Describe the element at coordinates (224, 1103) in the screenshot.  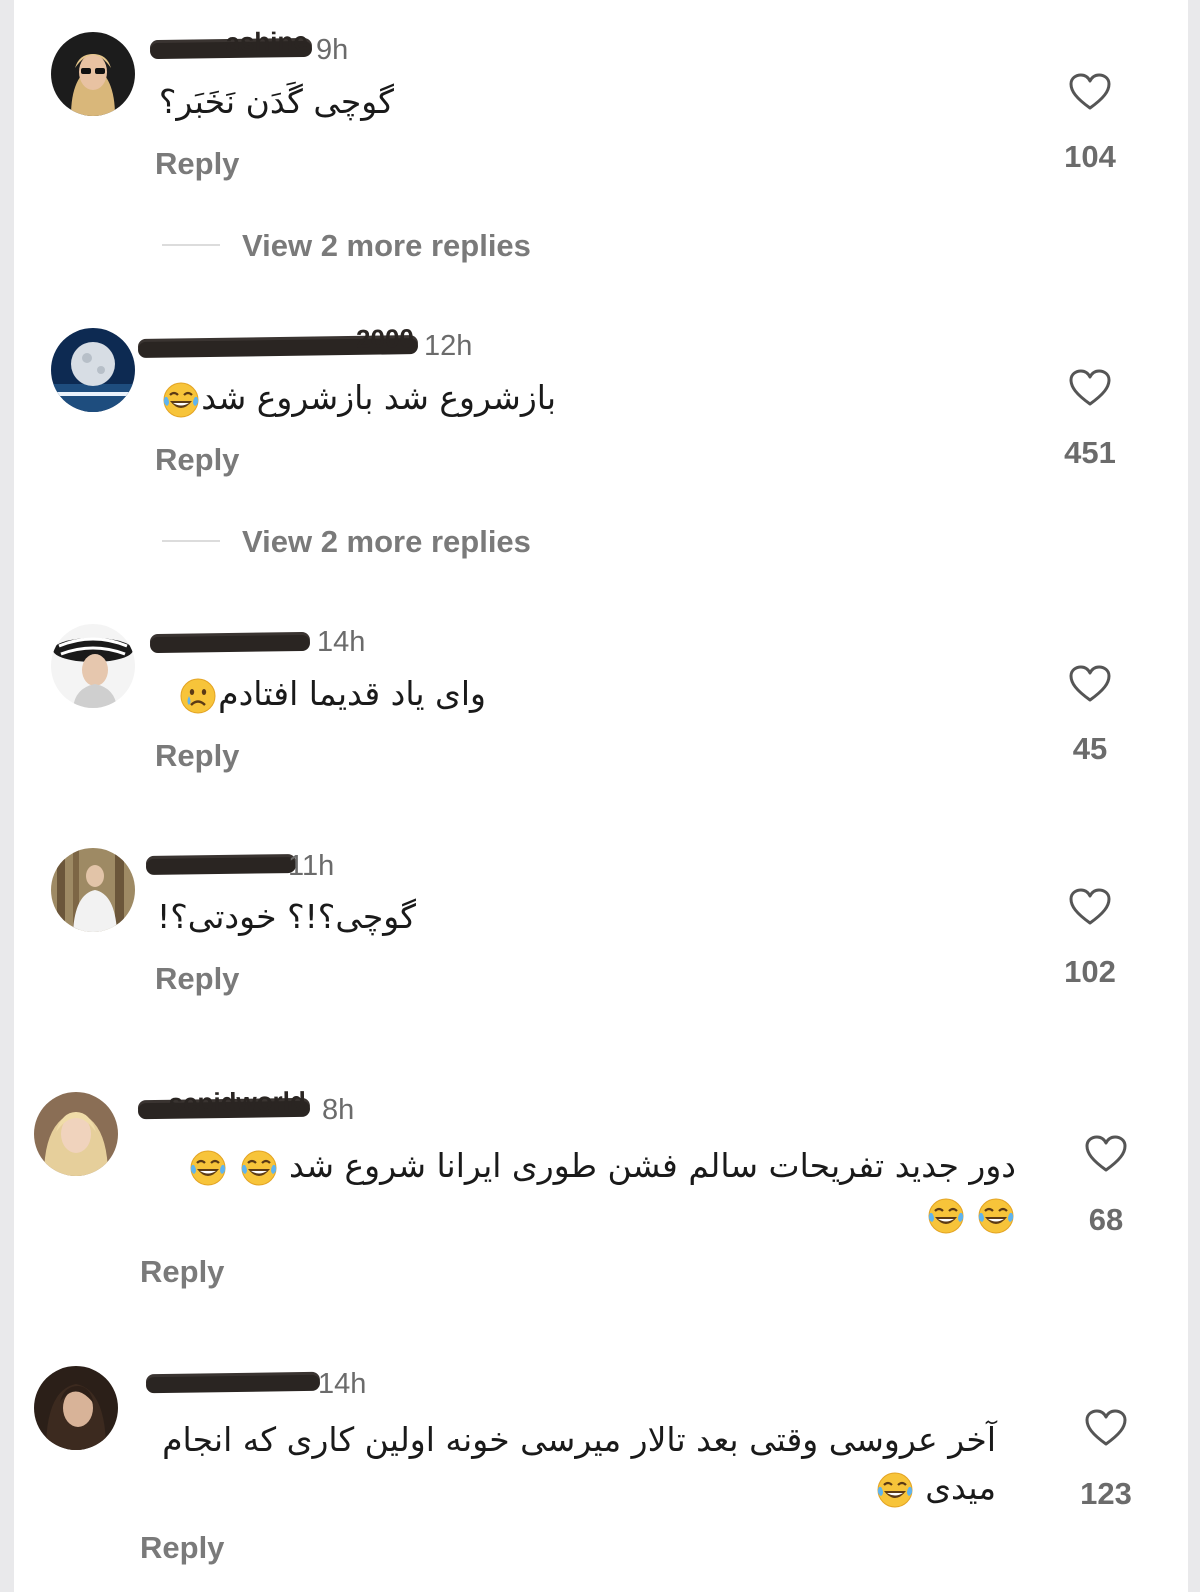
I see `username: sepidworld` at that location.